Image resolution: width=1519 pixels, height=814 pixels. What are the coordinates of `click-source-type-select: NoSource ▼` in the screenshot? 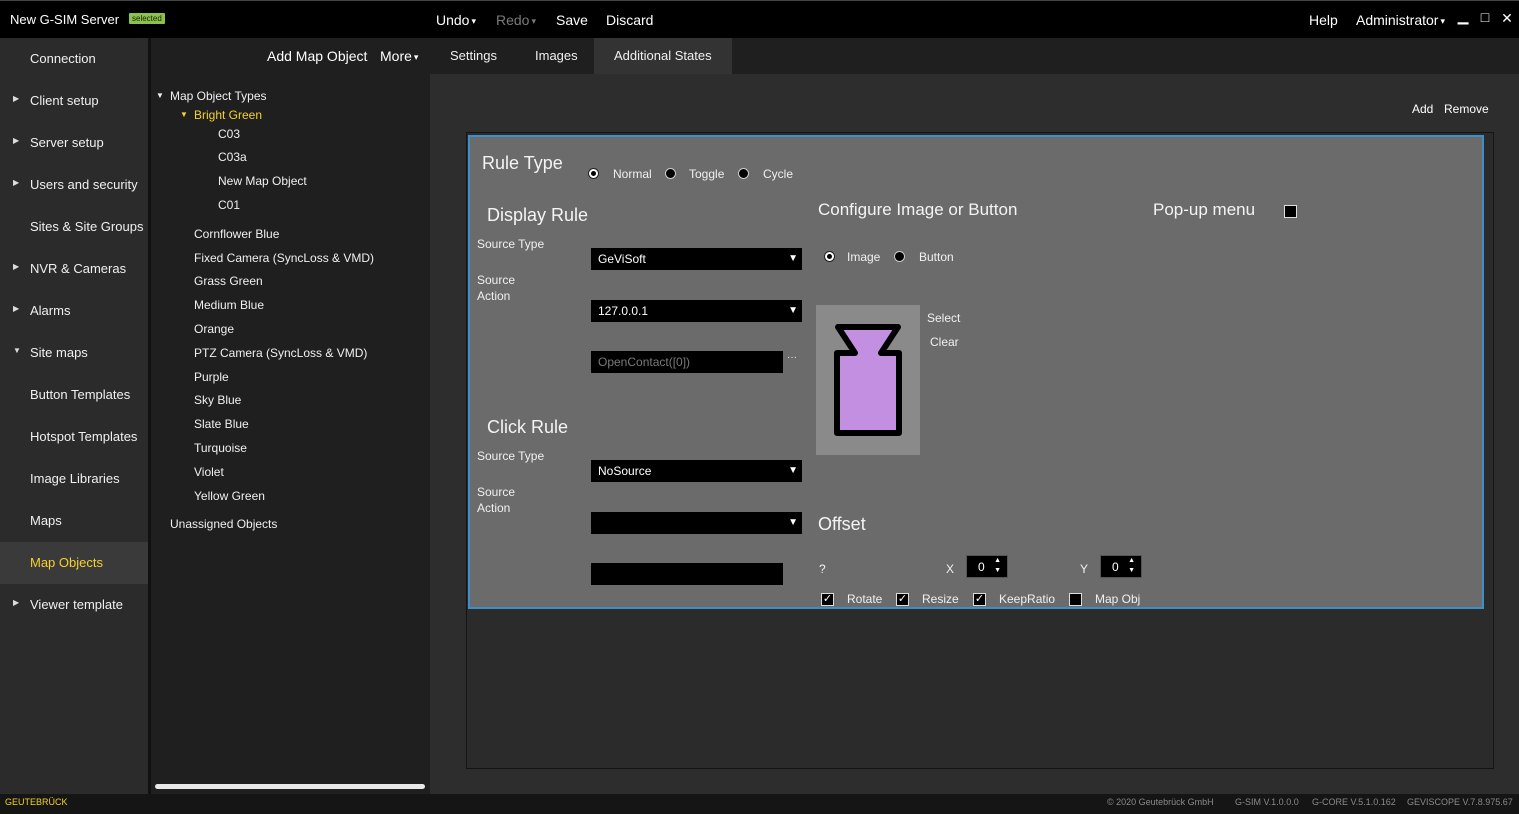 It's located at (696, 471).